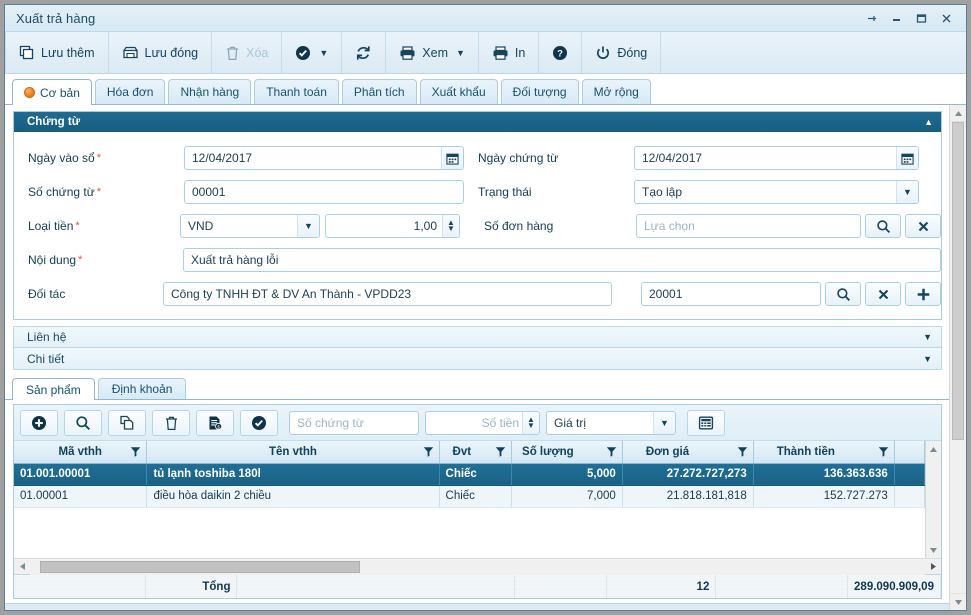  What do you see at coordinates (923, 294) in the screenshot?
I see `doi-tac-add-button` at bounding box center [923, 294].